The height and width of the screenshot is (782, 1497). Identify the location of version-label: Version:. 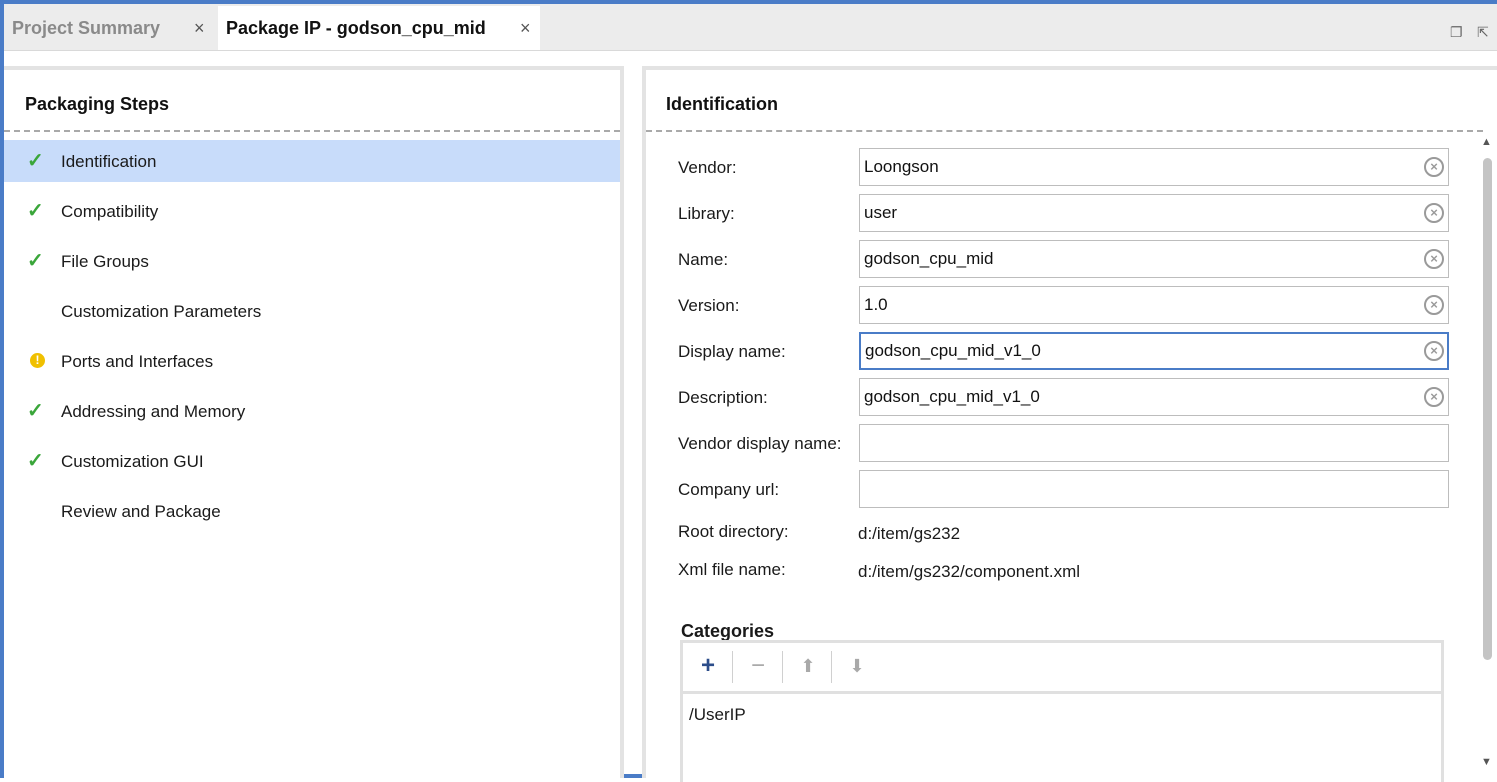
(709, 305).